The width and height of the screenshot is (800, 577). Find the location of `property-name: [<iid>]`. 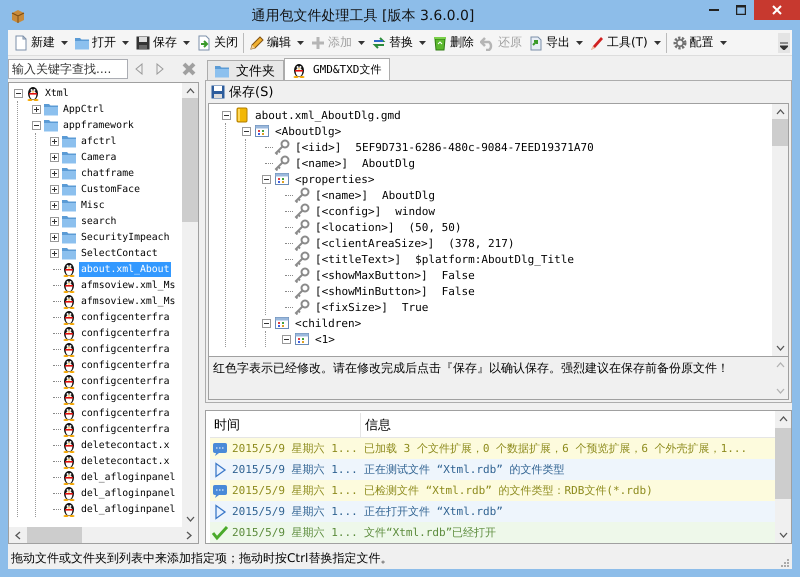

property-name: [<iid>] is located at coordinates (318, 147).